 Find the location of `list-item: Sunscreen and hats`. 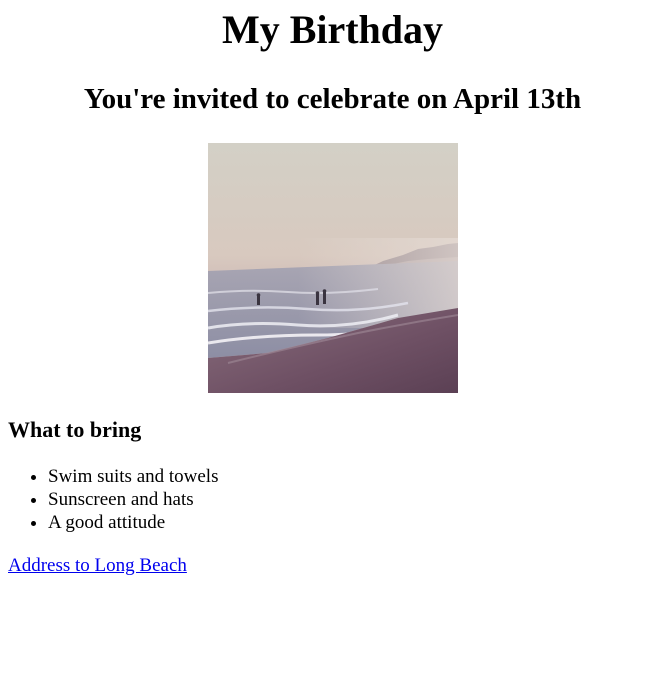

list-item: Sunscreen and hats is located at coordinates (352, 499).